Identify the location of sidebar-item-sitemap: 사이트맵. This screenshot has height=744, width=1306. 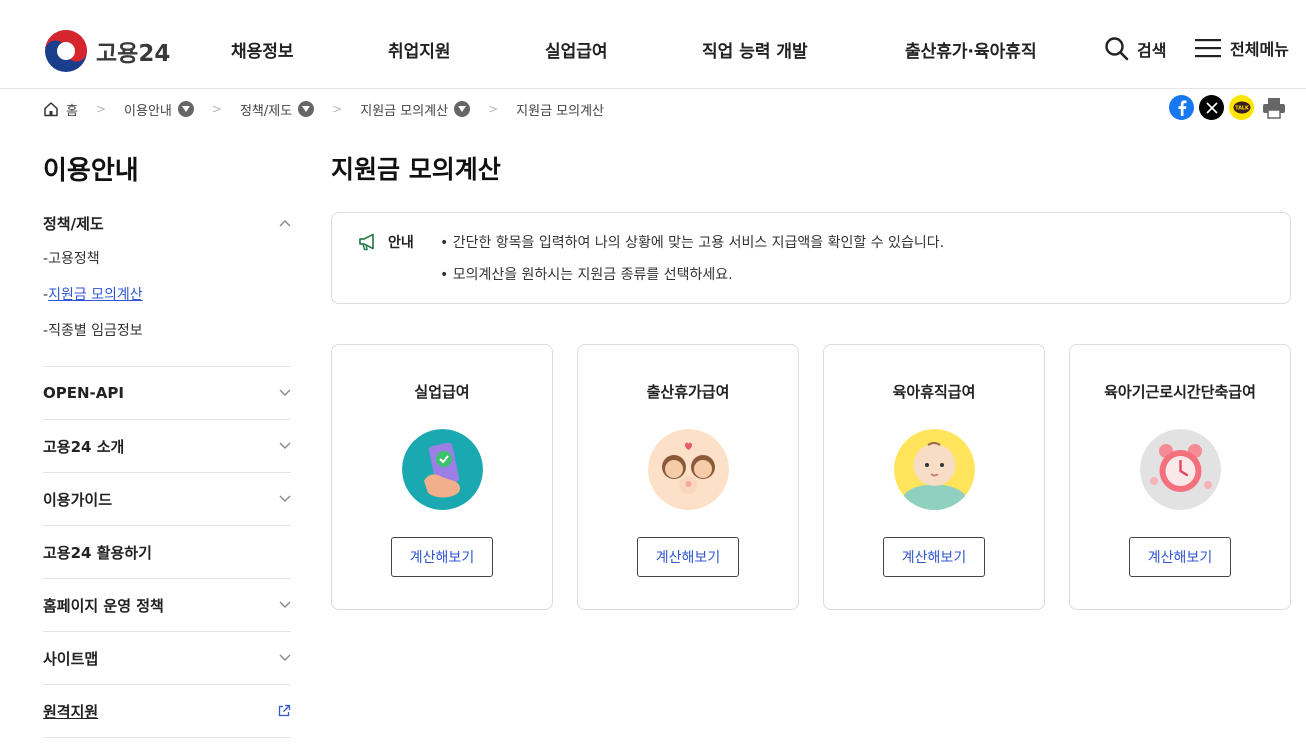
(167, 658).